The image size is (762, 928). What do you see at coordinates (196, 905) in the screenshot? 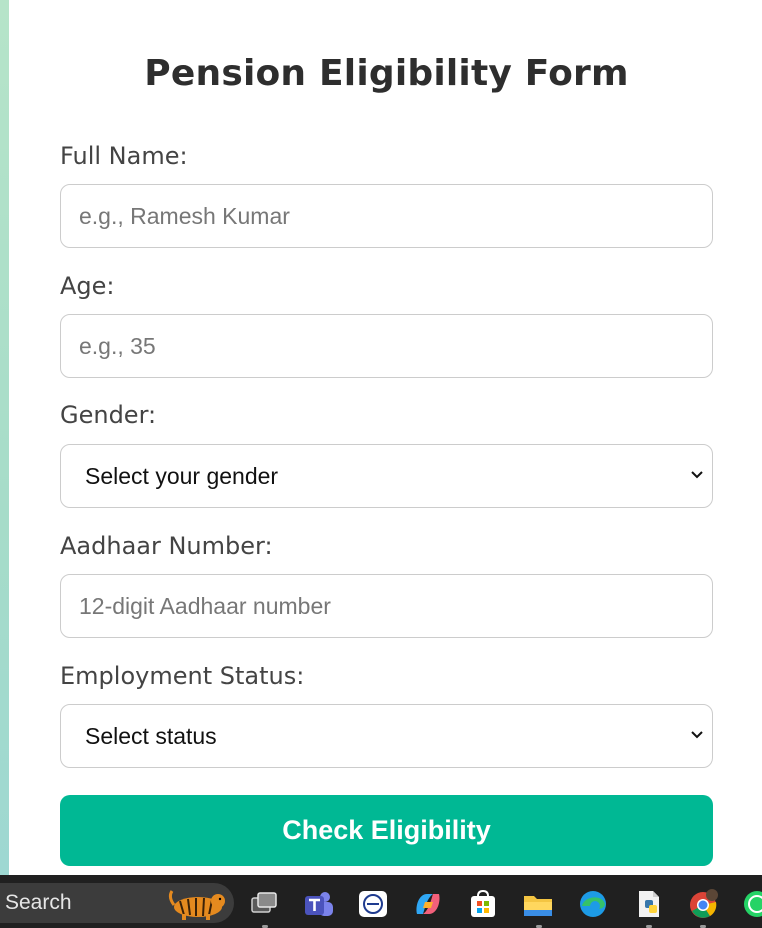
I see `tiger-icon` at bounding box center [196, 905].